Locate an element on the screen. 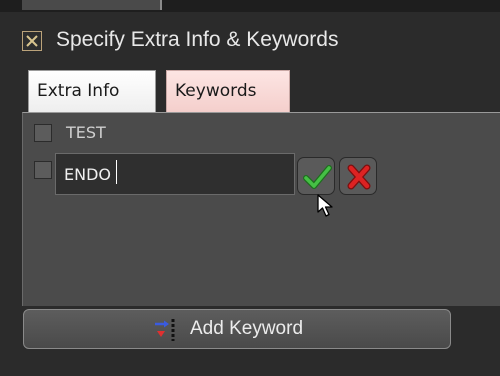 Image resolution: width=500 pixels, height=376 pixels. text-caret is located at coordinates (116, 172).